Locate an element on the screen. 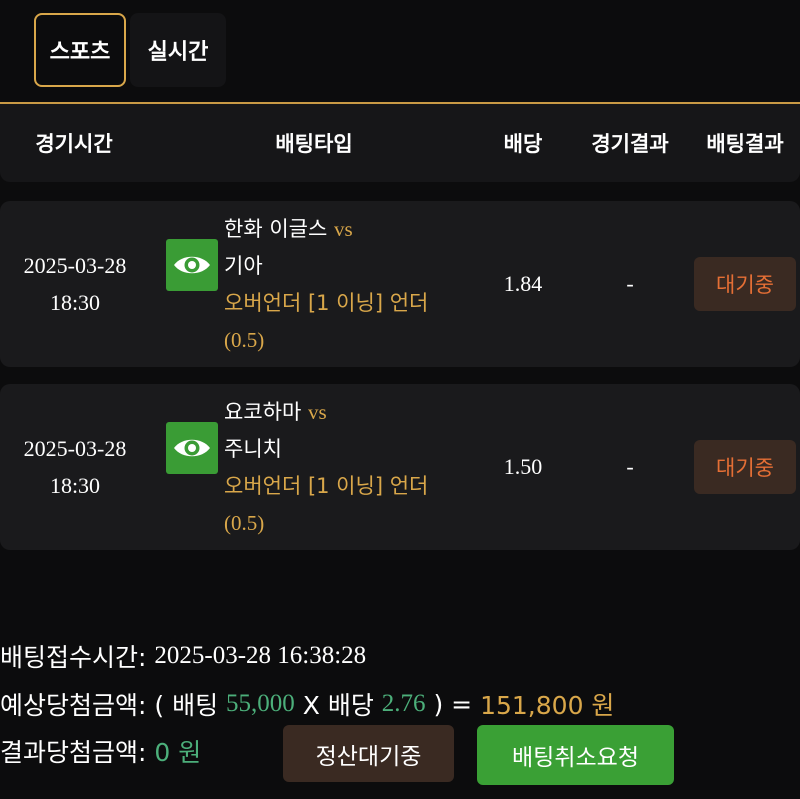  away-team: 기아 is located at coordinates (243, 266).